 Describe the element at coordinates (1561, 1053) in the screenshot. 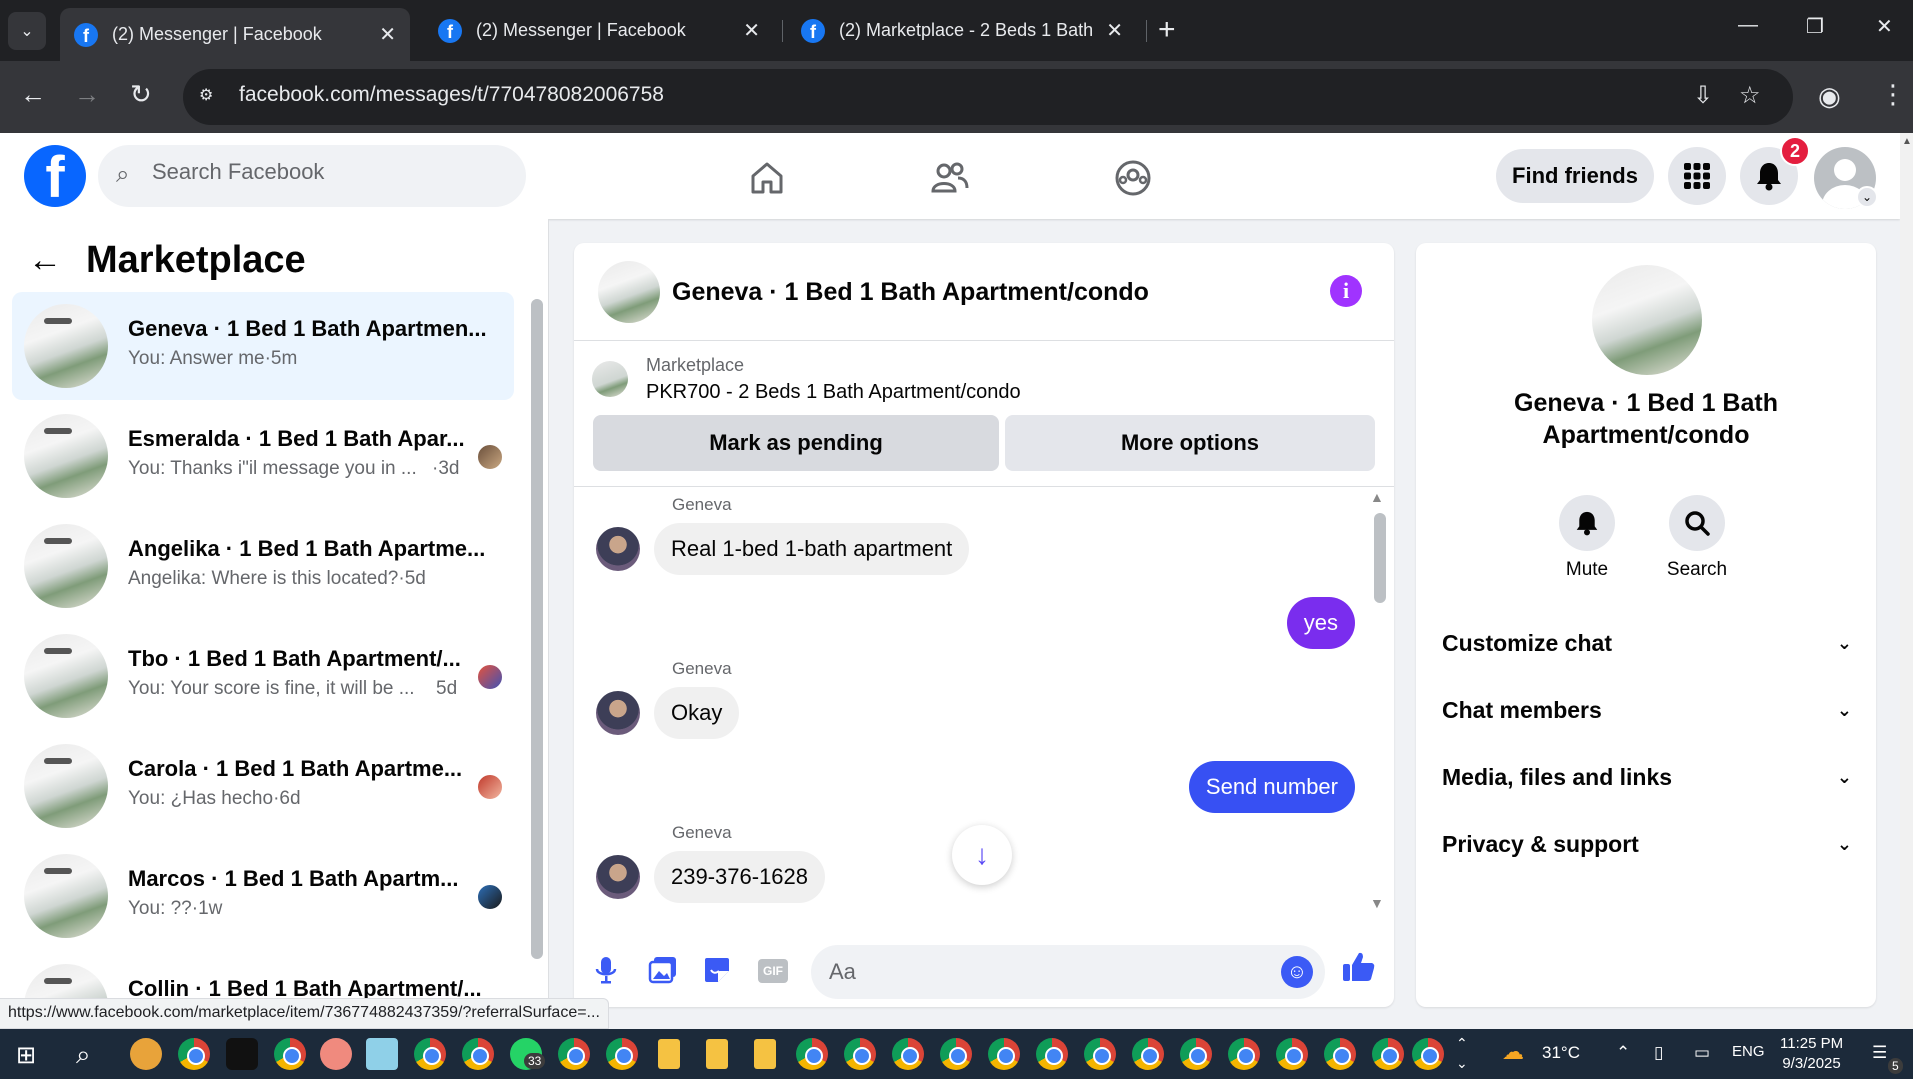

I see `weather-temperature: 31°C` at that location.